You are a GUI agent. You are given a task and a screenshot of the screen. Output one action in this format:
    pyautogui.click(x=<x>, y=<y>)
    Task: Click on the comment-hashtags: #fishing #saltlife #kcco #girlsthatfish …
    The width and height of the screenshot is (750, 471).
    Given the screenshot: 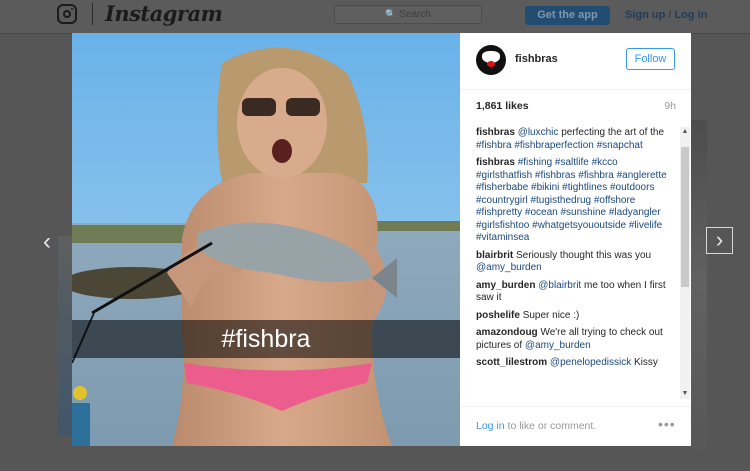 What is the action you would take?
    pyautogui.click(x=571, y=200)
    